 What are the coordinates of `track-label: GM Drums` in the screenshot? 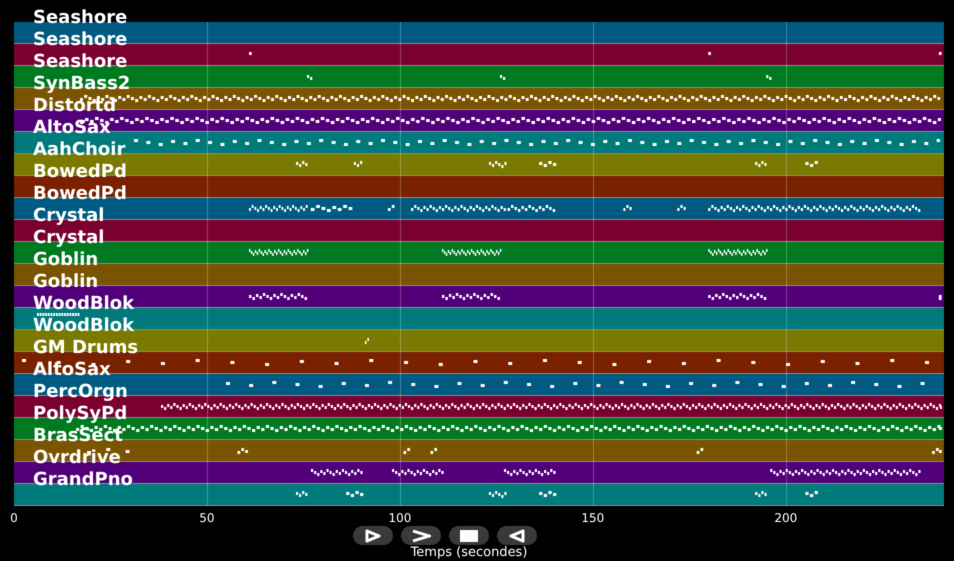 It's located at (85, 348).